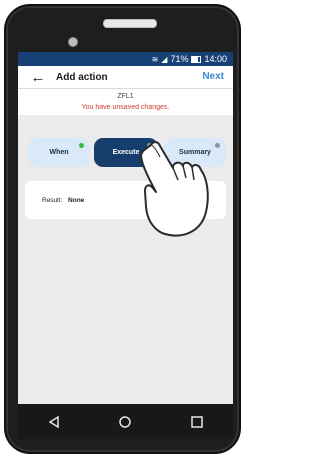 The image size is (320, 456). Describe the element at coordinates (164, 59) in the screenshot. I see `signal-icon: ◢` at that location.